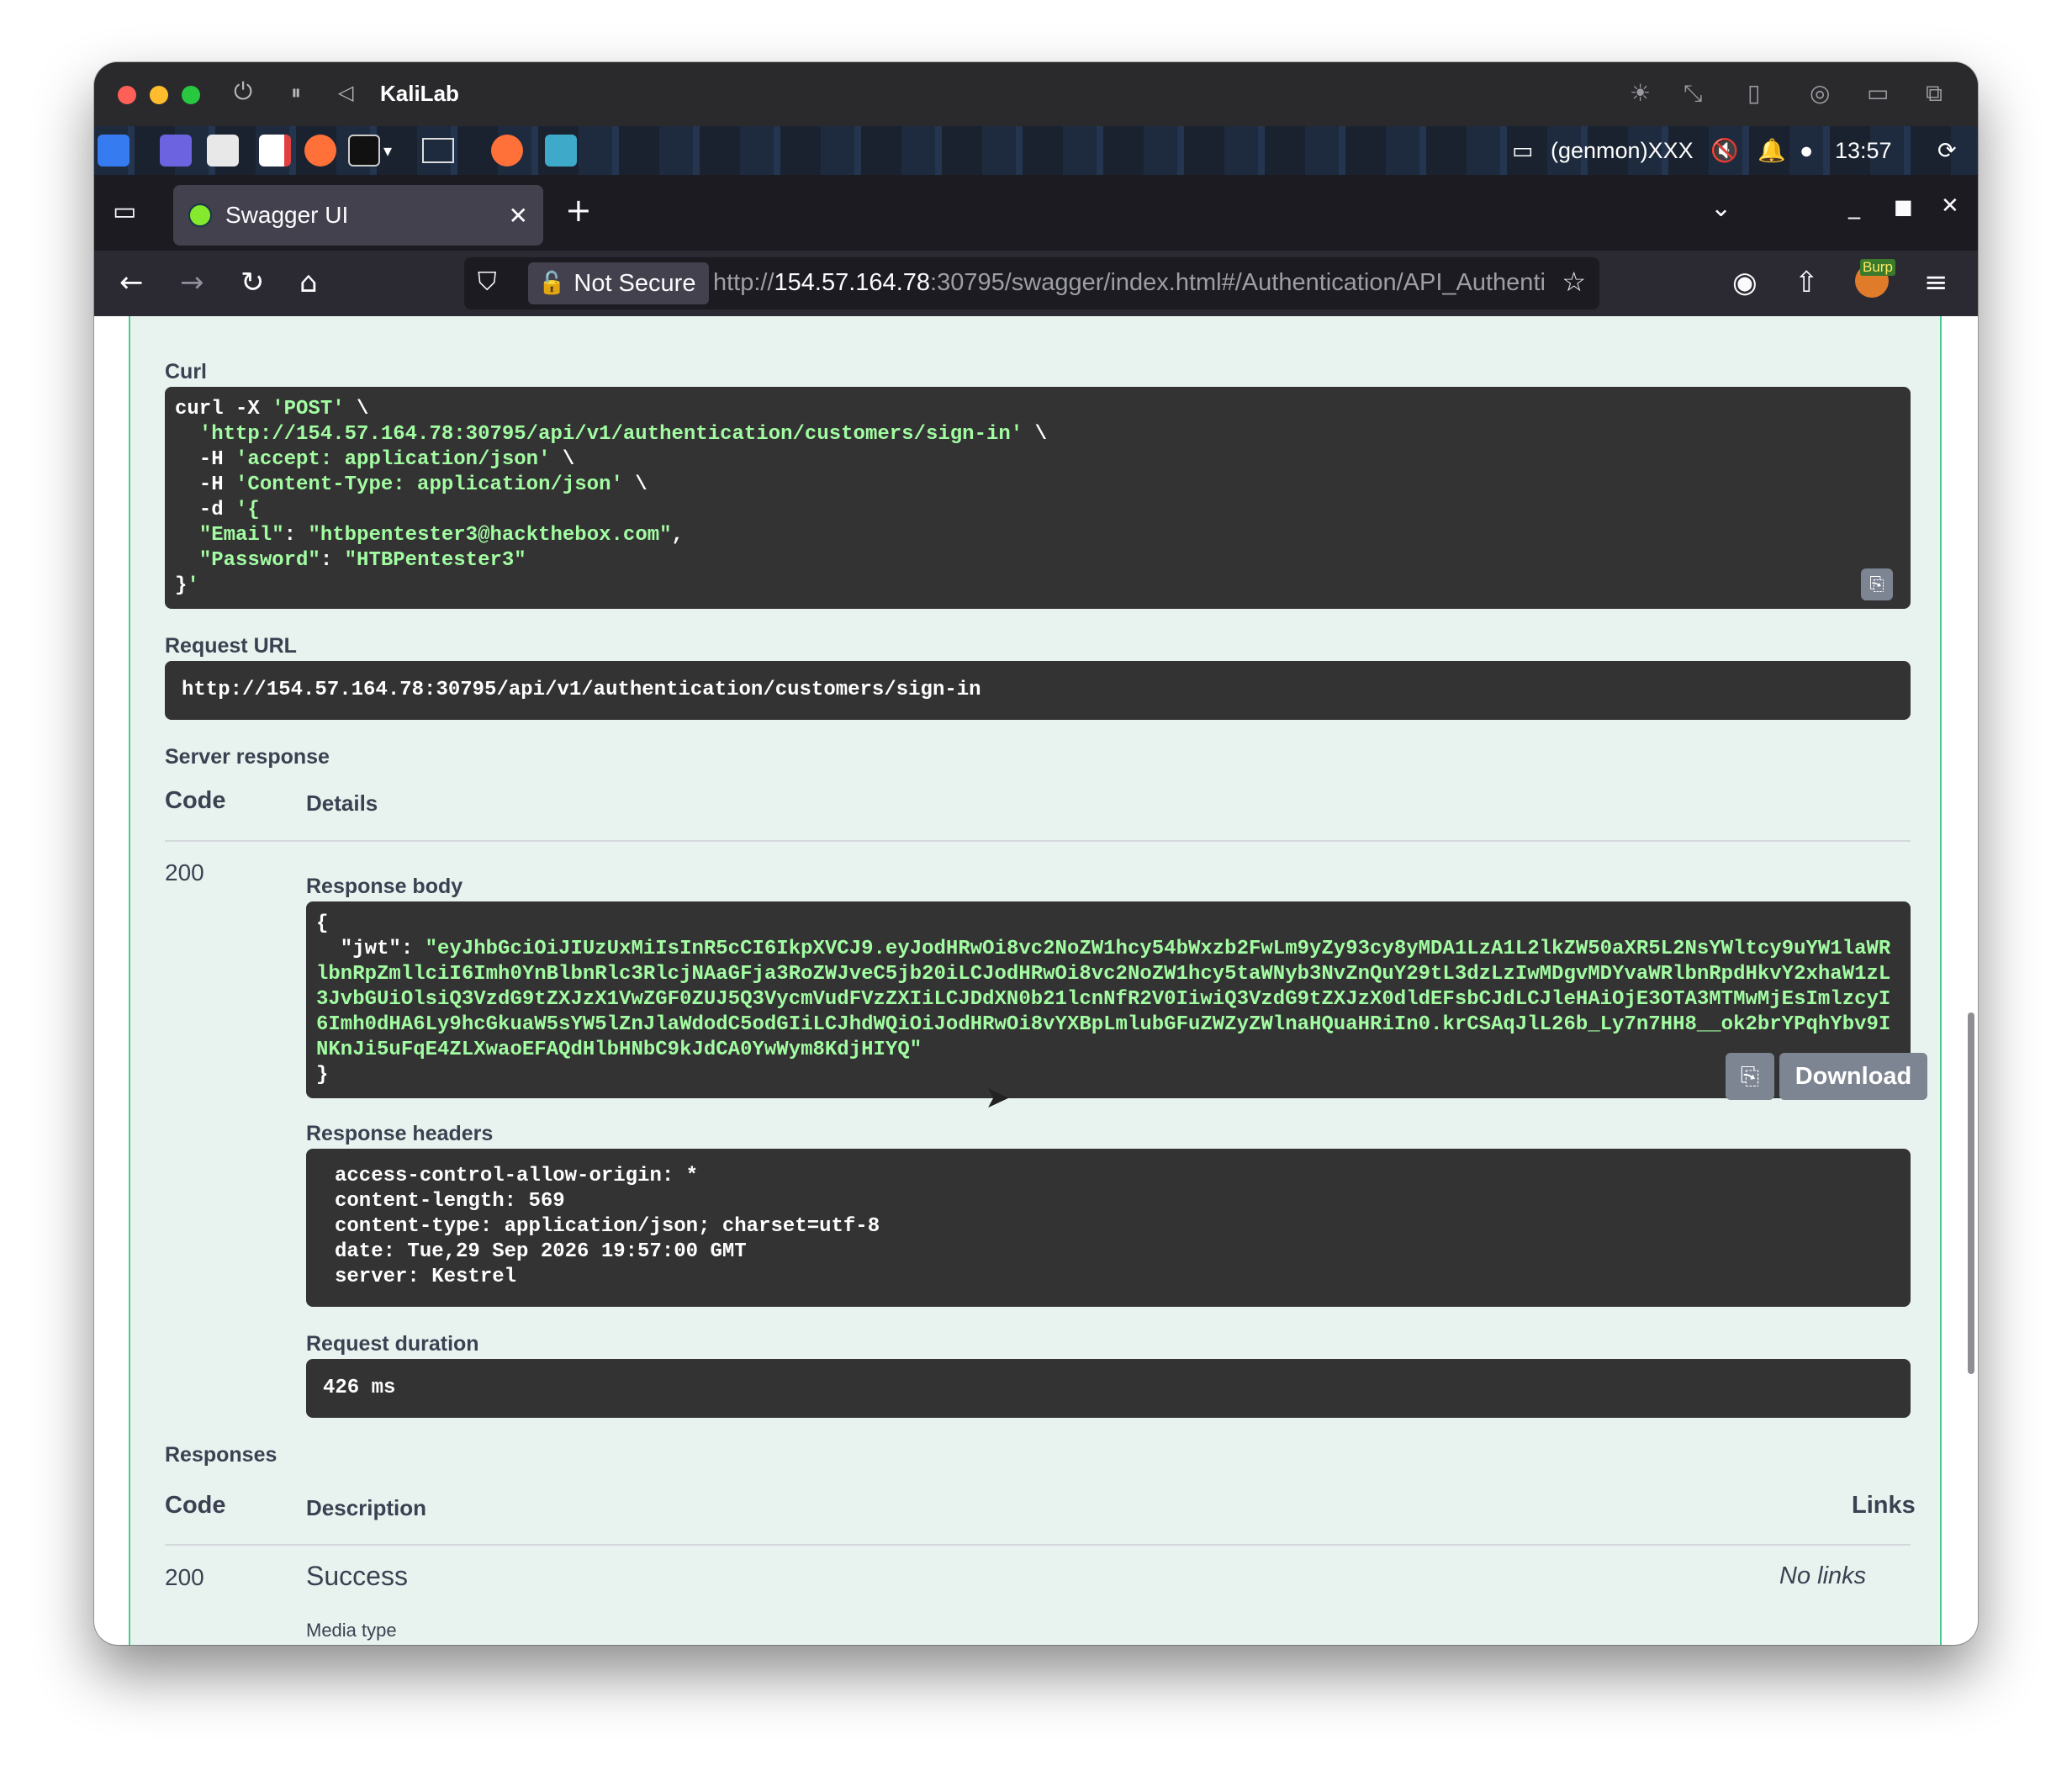 Image resolution: width=2072 pixels, height=1771 pixels. Describe the element at coordinates (450, 1201) in the screenshot. I see `response-header-line: content-length: 569` at that location.